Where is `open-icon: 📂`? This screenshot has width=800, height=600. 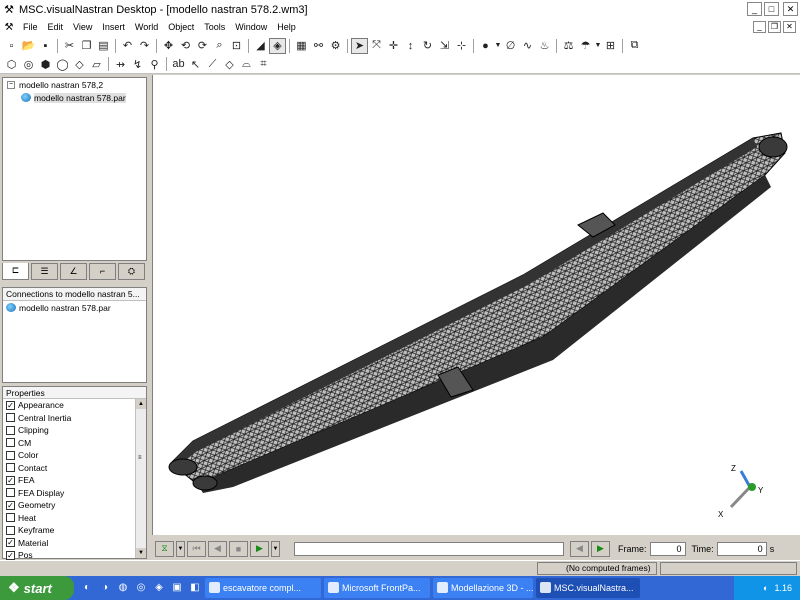 open-icon: 📂 is located at coordinates (28, 46).